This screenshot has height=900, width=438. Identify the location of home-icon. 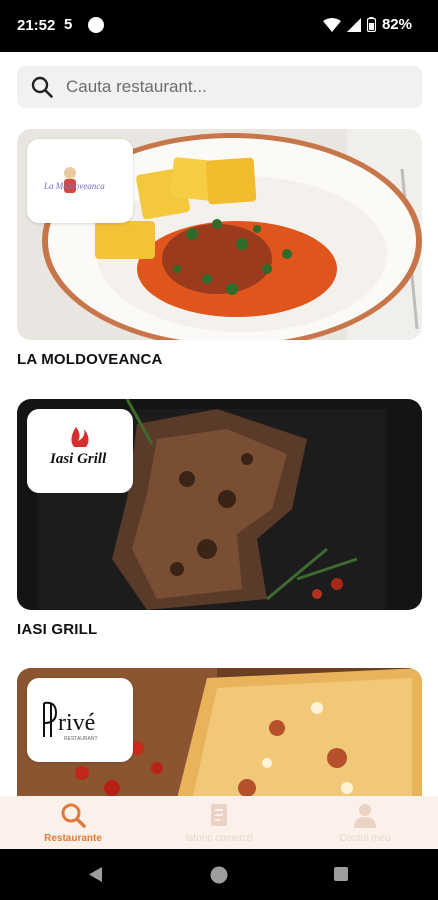
(219, 875).